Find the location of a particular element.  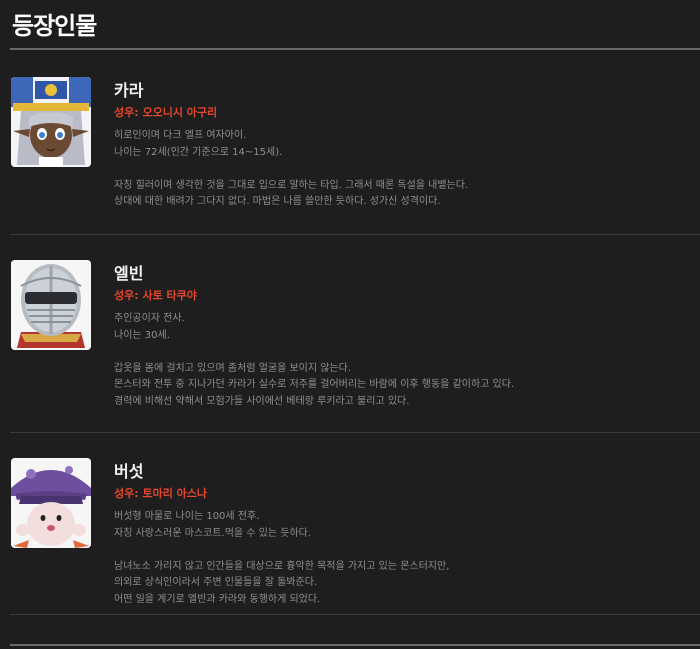

kara-voice-actor: 성우: 오오니시 아구리 is located at coordinates (166, 112).